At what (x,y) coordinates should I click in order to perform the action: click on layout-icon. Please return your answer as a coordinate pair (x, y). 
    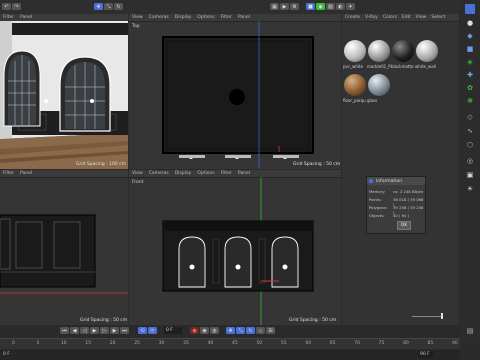
    Looking at the image, I should click on (470, 9).